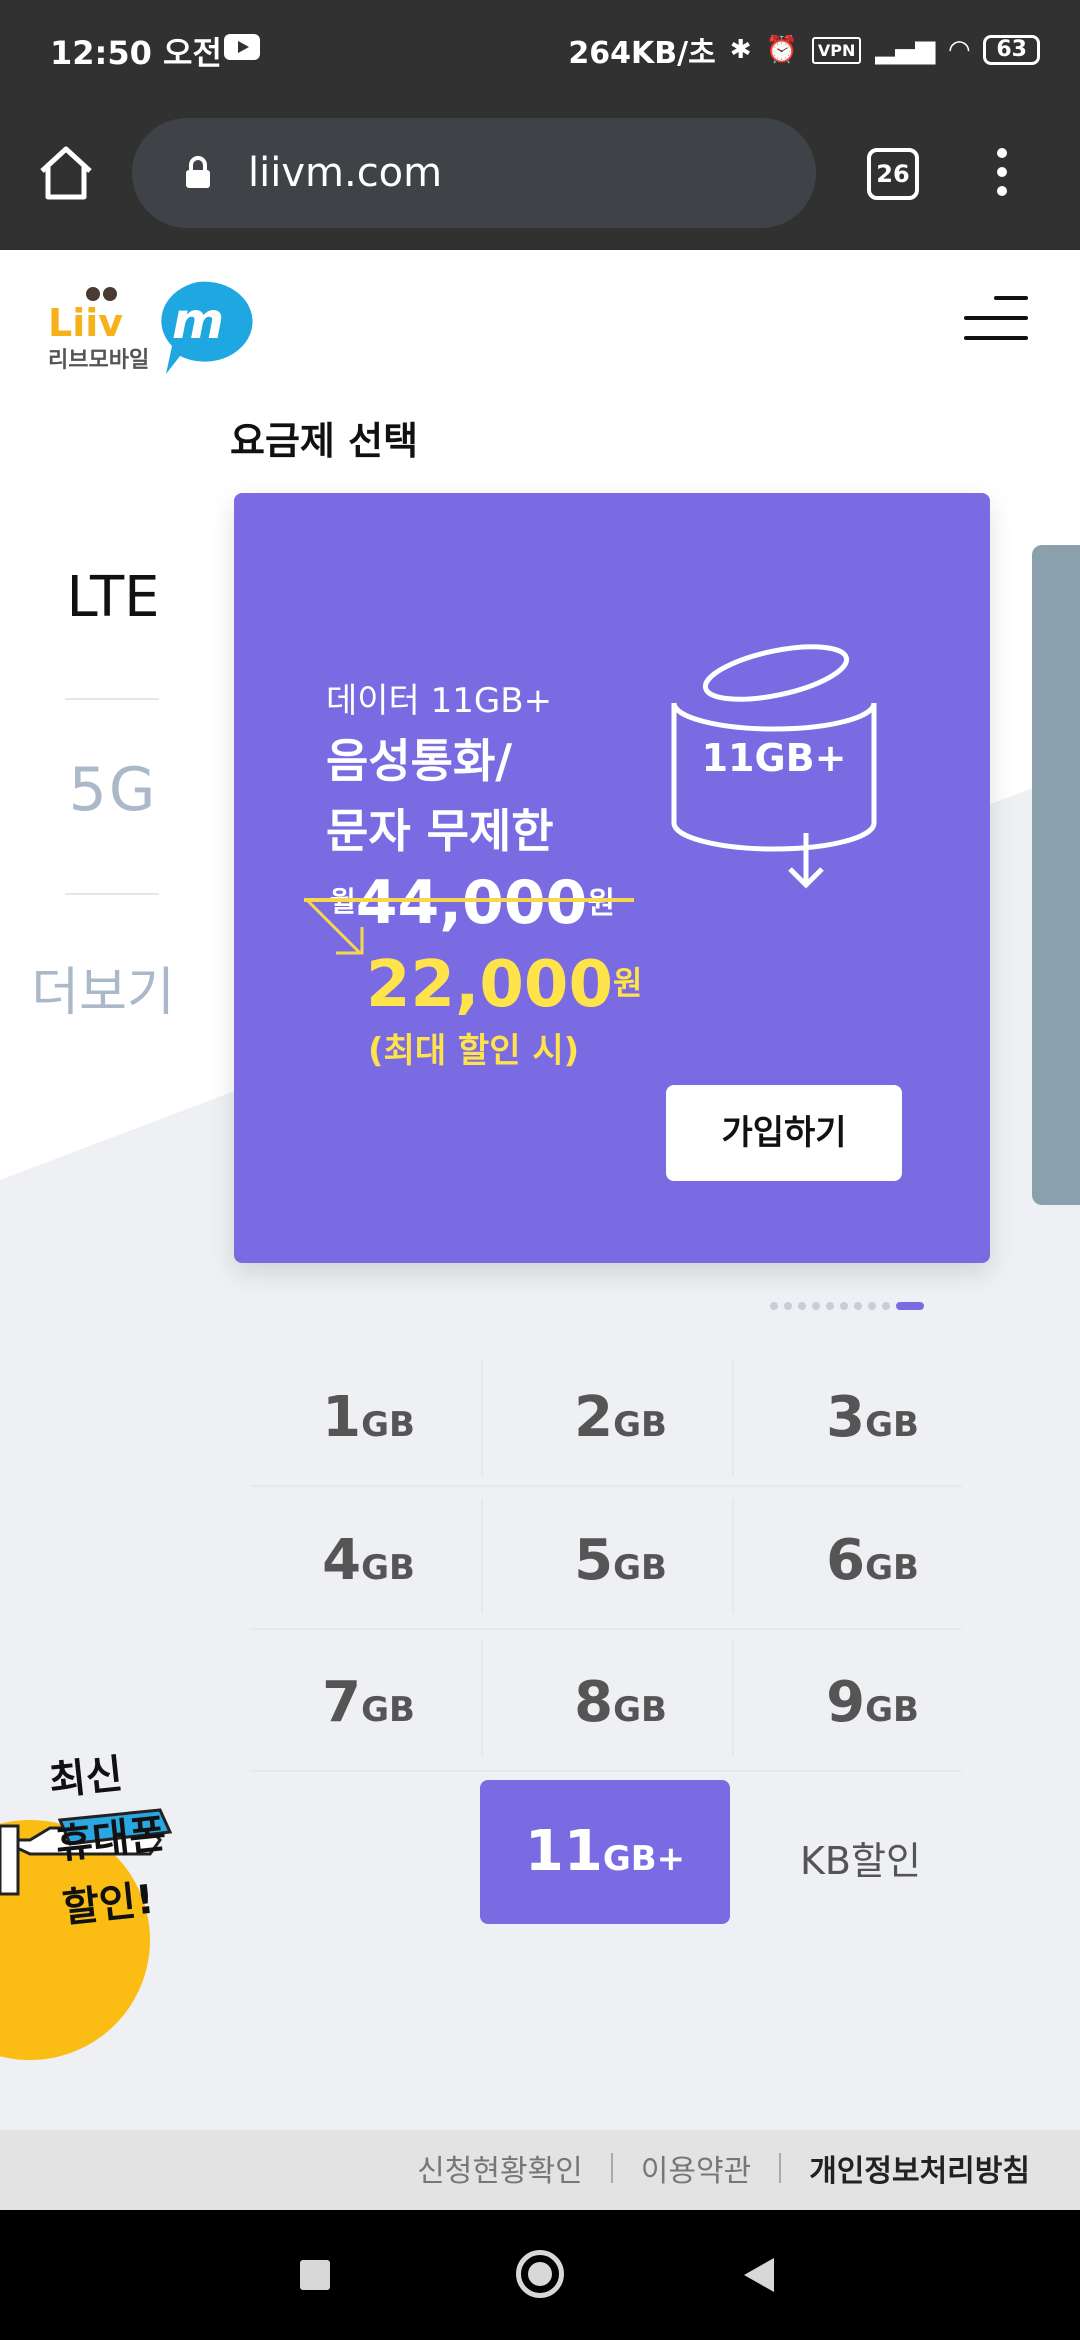  Describe the element at coordinates (781, 50) in the screenshot. I see `alarm-icon: ⏰` at that location.